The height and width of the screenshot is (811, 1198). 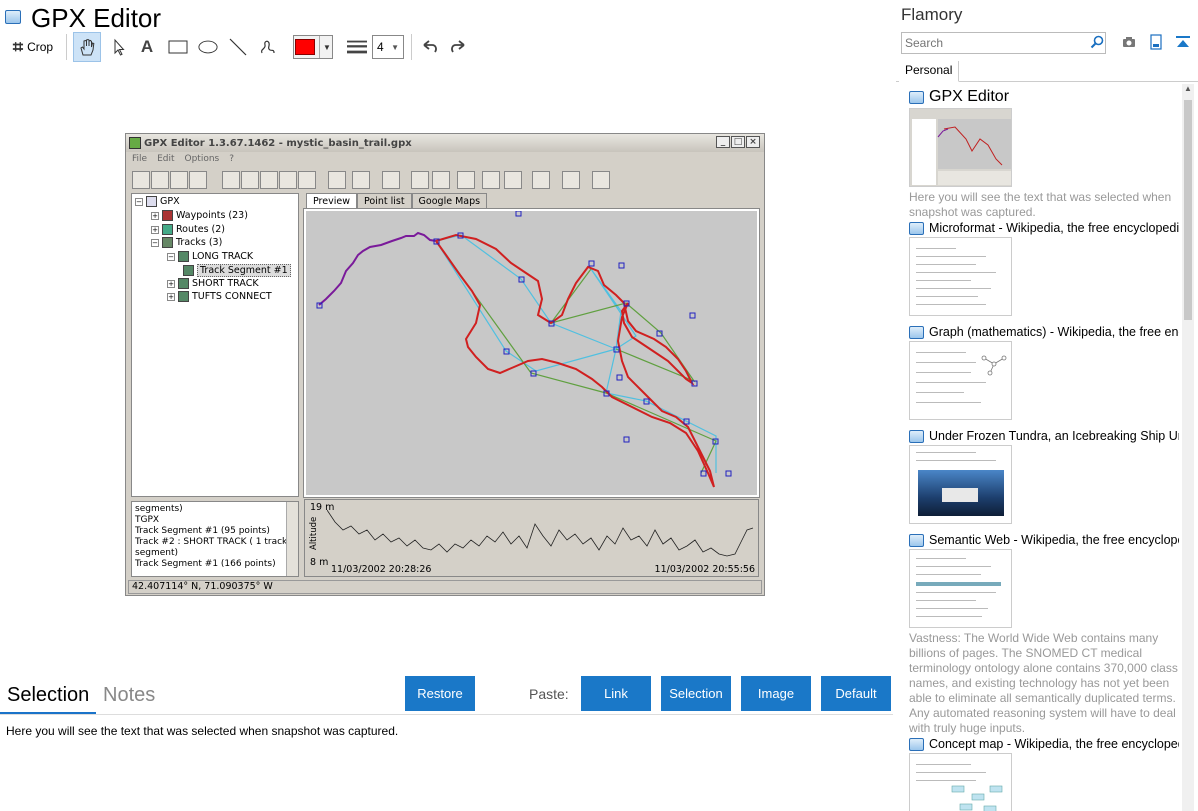 I want to click on line-tool-button, so click(x=238, y=47).